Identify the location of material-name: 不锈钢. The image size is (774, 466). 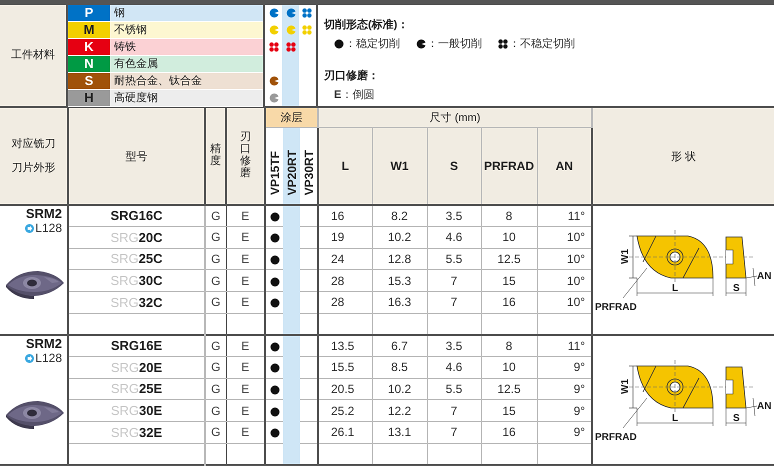
(186, 30).